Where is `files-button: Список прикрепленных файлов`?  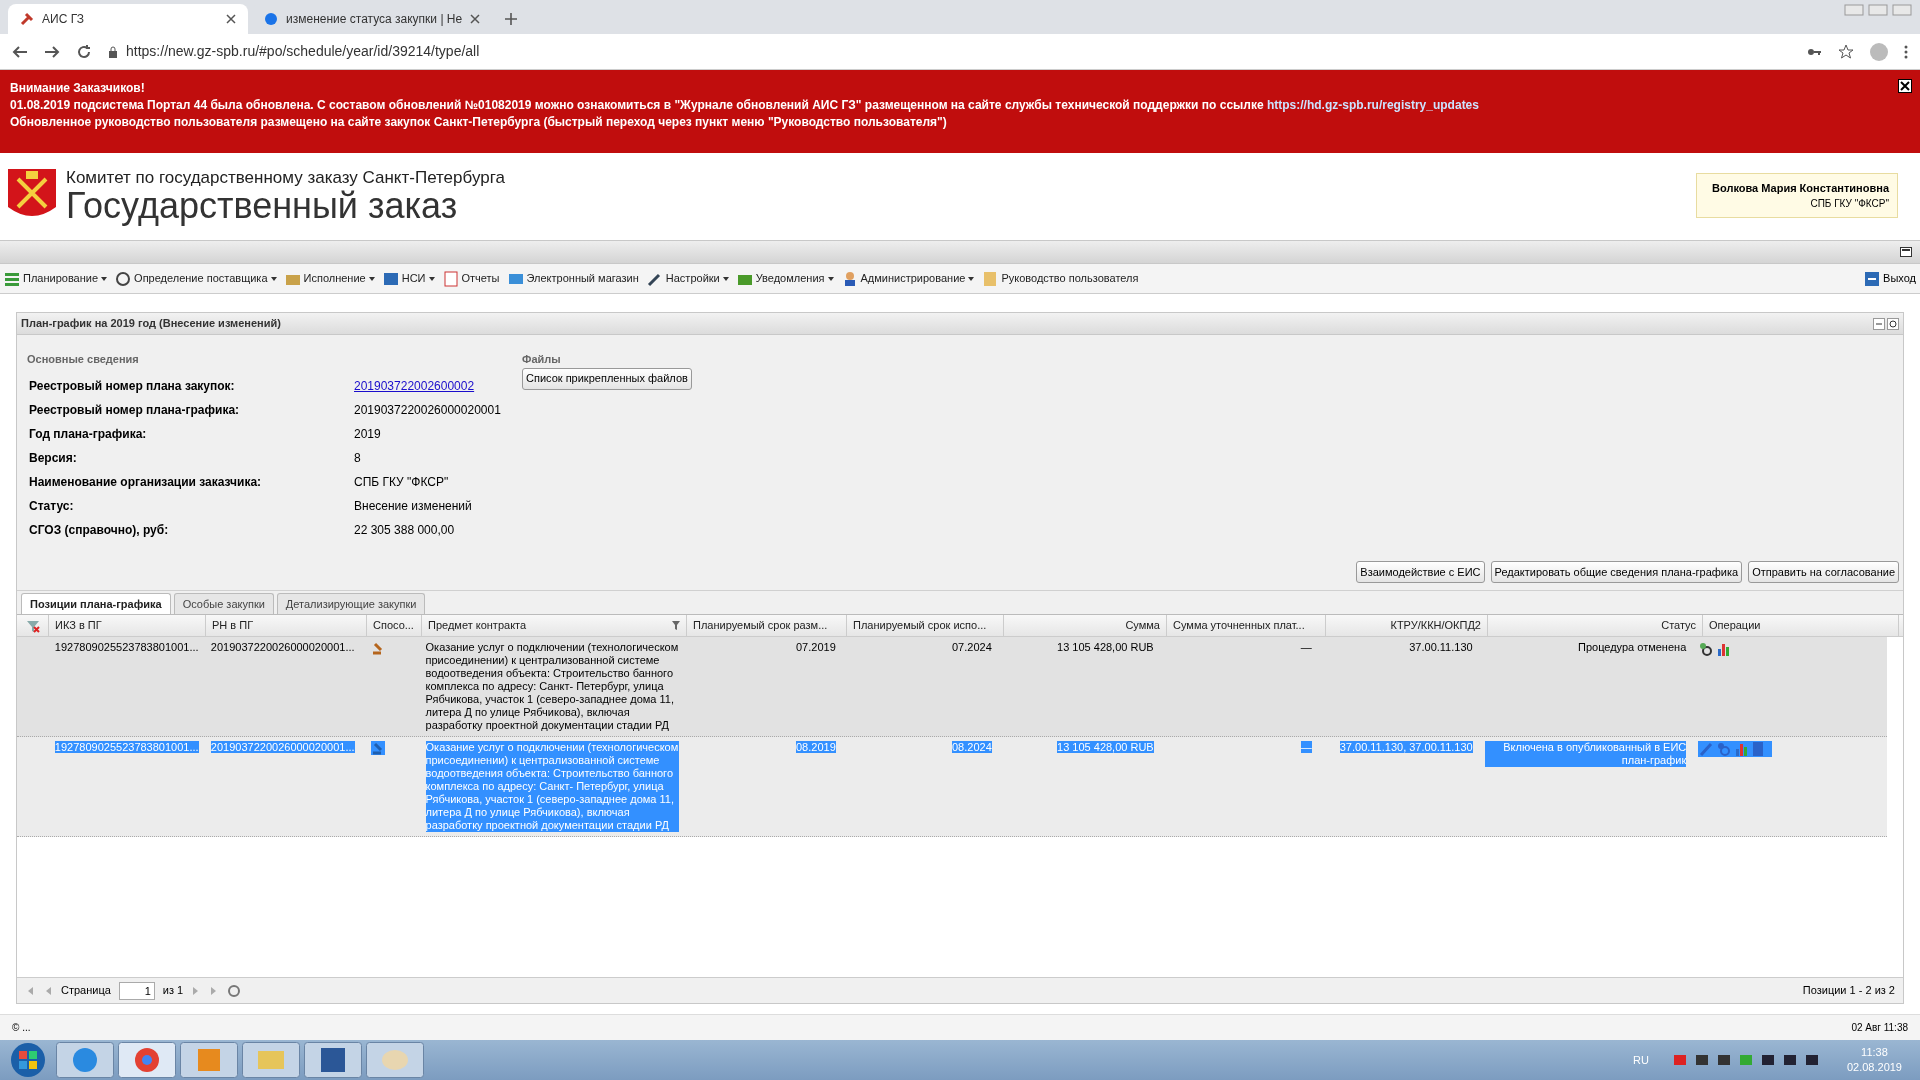
files-button: Список прикрепленных файлов is located at coordinates (607, 378).